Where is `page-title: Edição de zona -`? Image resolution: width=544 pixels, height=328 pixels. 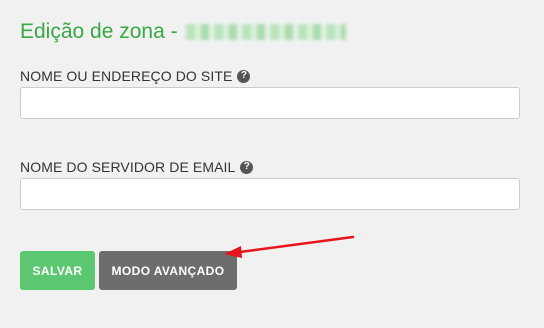
page-title: Edição de zona - is located at coordinates (183, 32).